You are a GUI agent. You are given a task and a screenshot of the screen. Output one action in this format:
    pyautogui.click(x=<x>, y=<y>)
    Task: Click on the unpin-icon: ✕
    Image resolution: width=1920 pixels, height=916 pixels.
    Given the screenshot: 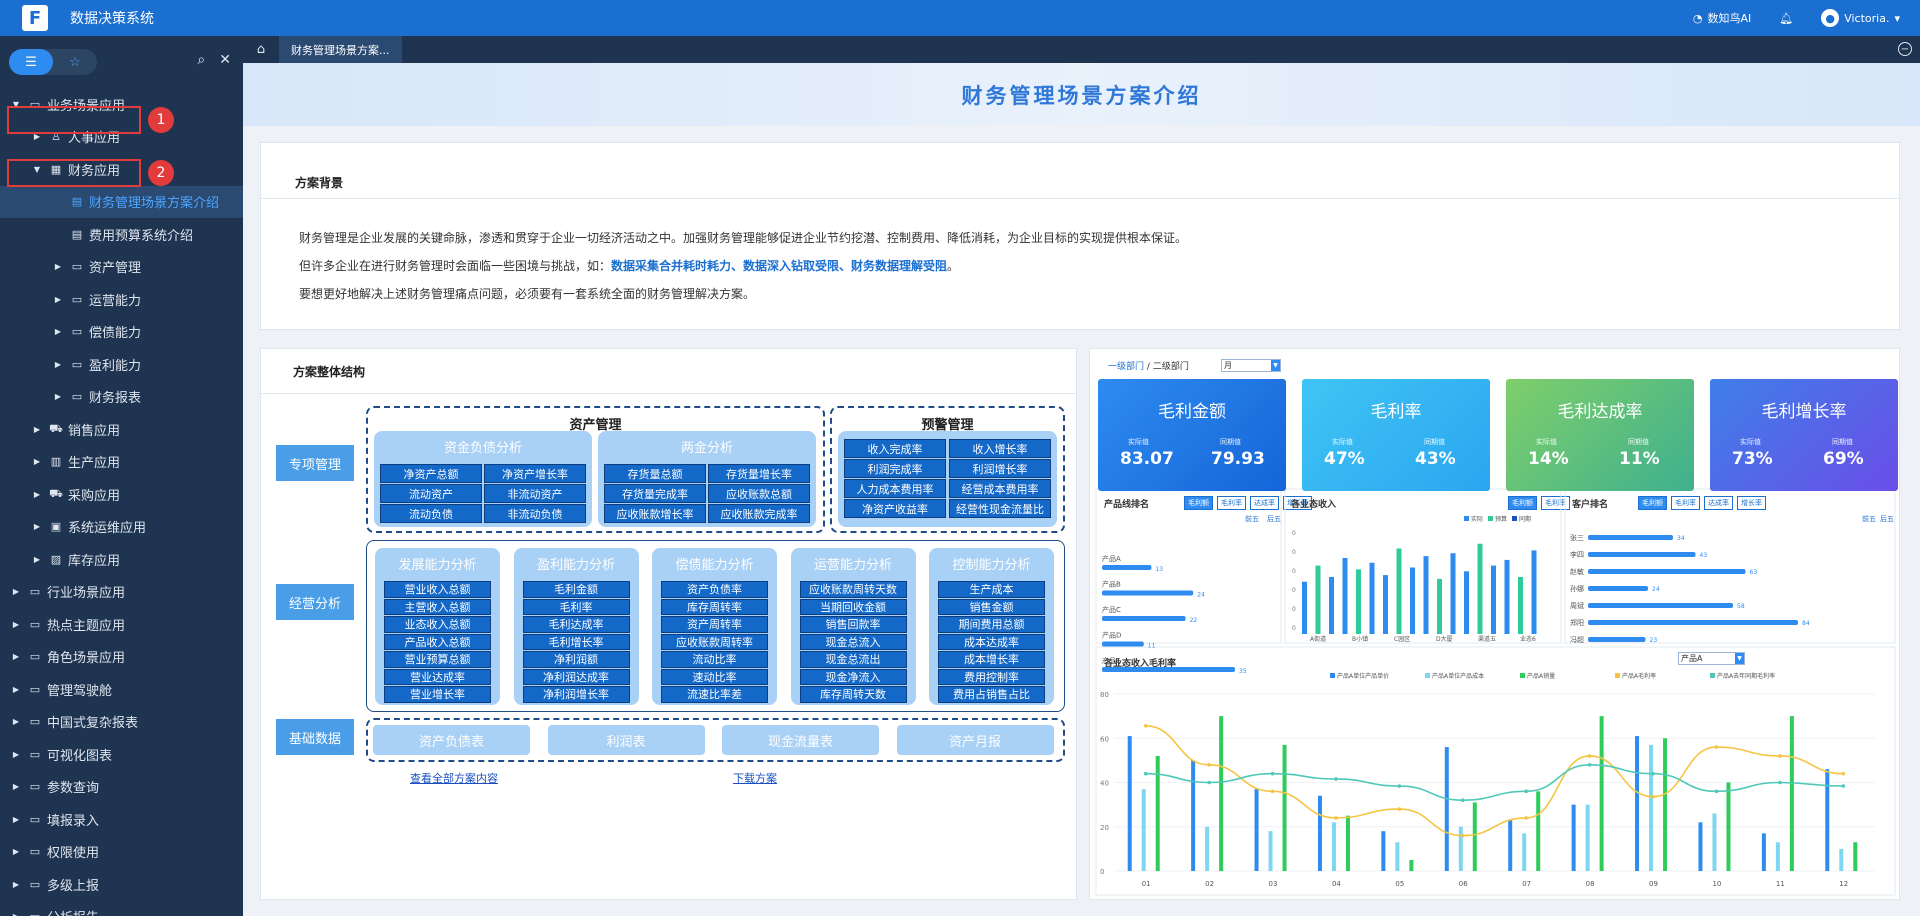 What is the action you would take?
    pyautogui.click(x=225, y=60)
    